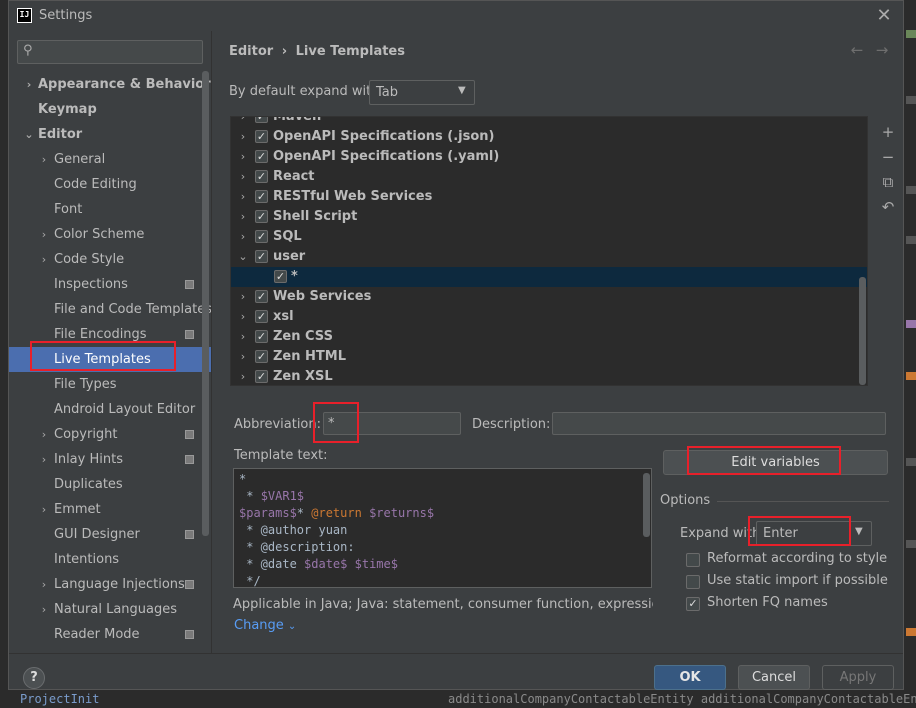 This screenshot has height=708, width=916. What do you see at coordinates (549, 177) in the screenshot?
I see `template-group: › ✓ React` at bounding box center [549, 177].